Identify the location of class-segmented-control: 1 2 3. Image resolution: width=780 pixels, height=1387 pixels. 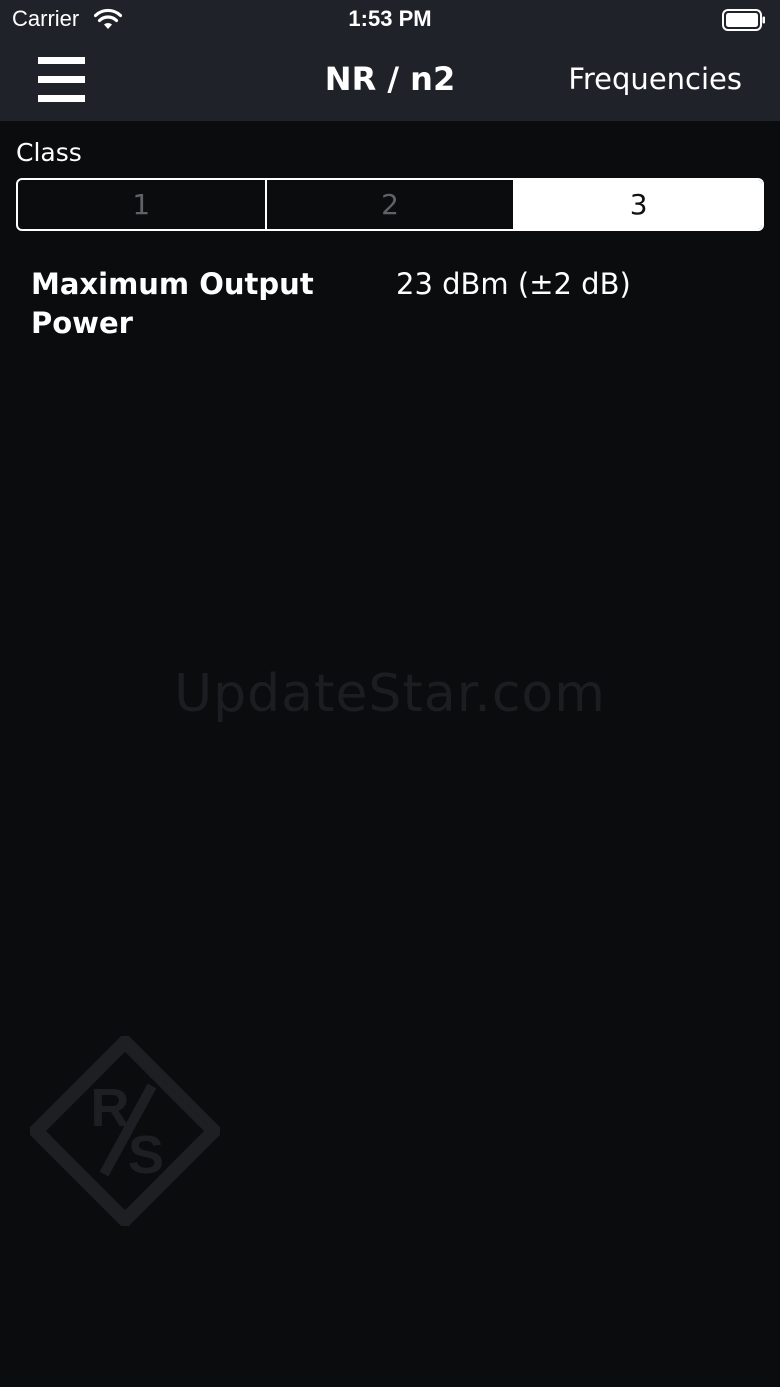
(390, 204).